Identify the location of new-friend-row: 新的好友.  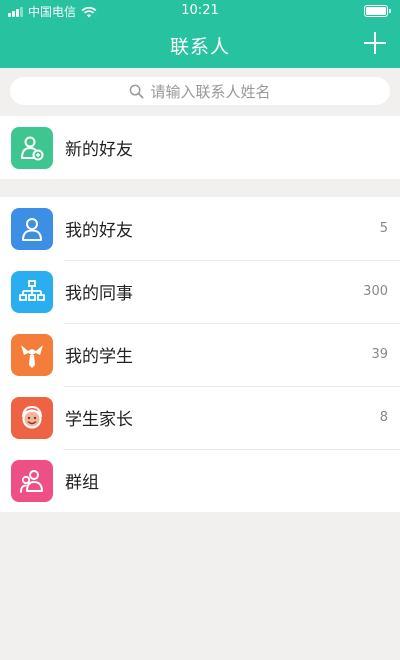
(200, 147).